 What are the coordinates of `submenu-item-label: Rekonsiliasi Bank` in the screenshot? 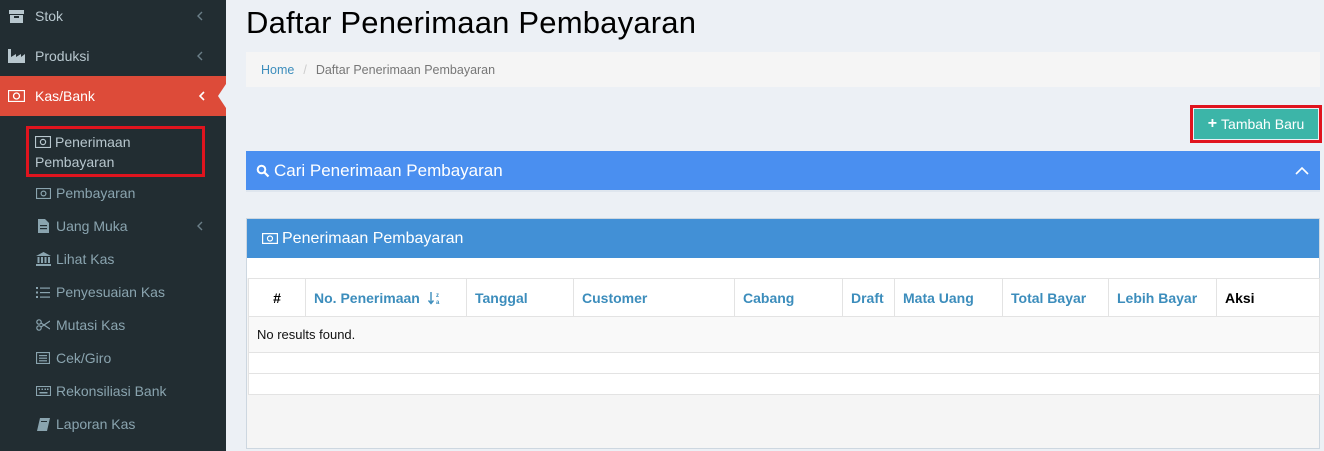 It's located at (111, 391).